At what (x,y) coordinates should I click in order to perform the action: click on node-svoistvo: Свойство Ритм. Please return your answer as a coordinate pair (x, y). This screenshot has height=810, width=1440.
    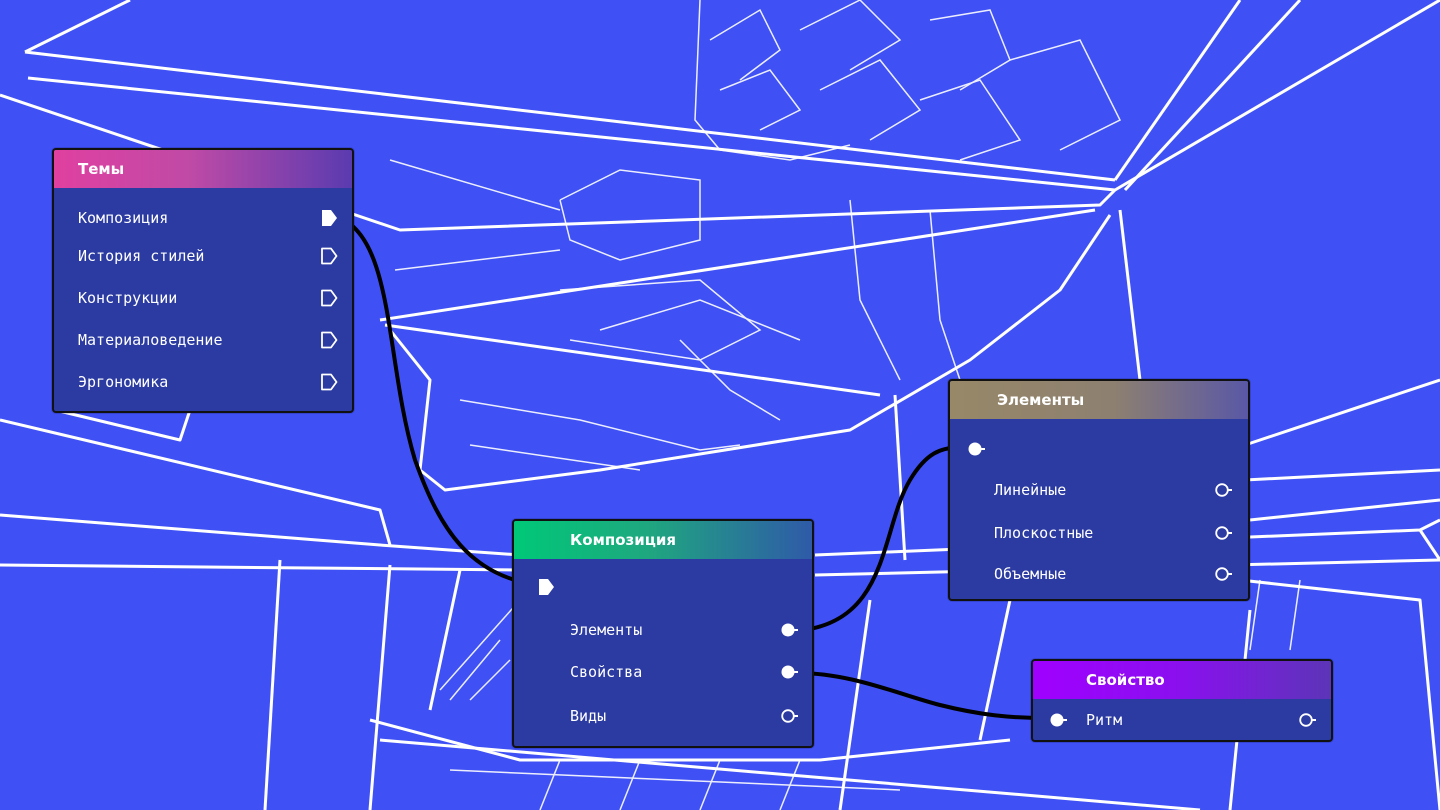
    Looking at the image, I should click on (1182, 700).